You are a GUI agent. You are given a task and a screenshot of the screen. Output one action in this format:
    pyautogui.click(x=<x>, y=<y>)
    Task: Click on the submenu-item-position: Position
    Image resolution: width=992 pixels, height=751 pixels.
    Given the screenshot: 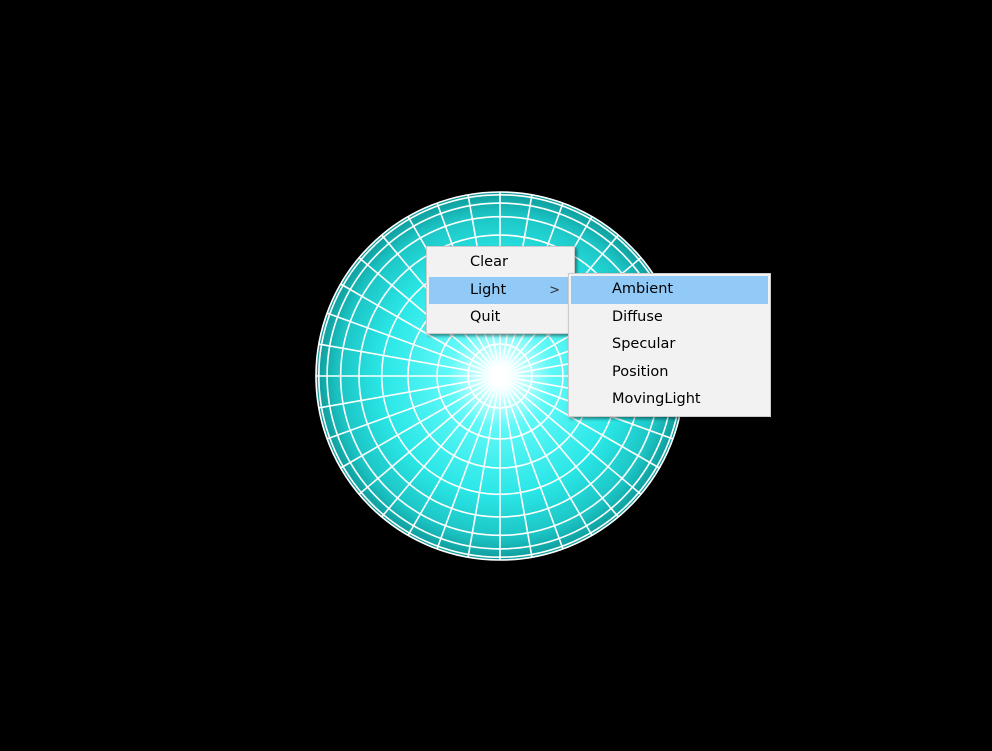 What is the action you would take?
    pyautogui.click(x=669, y=373)
    